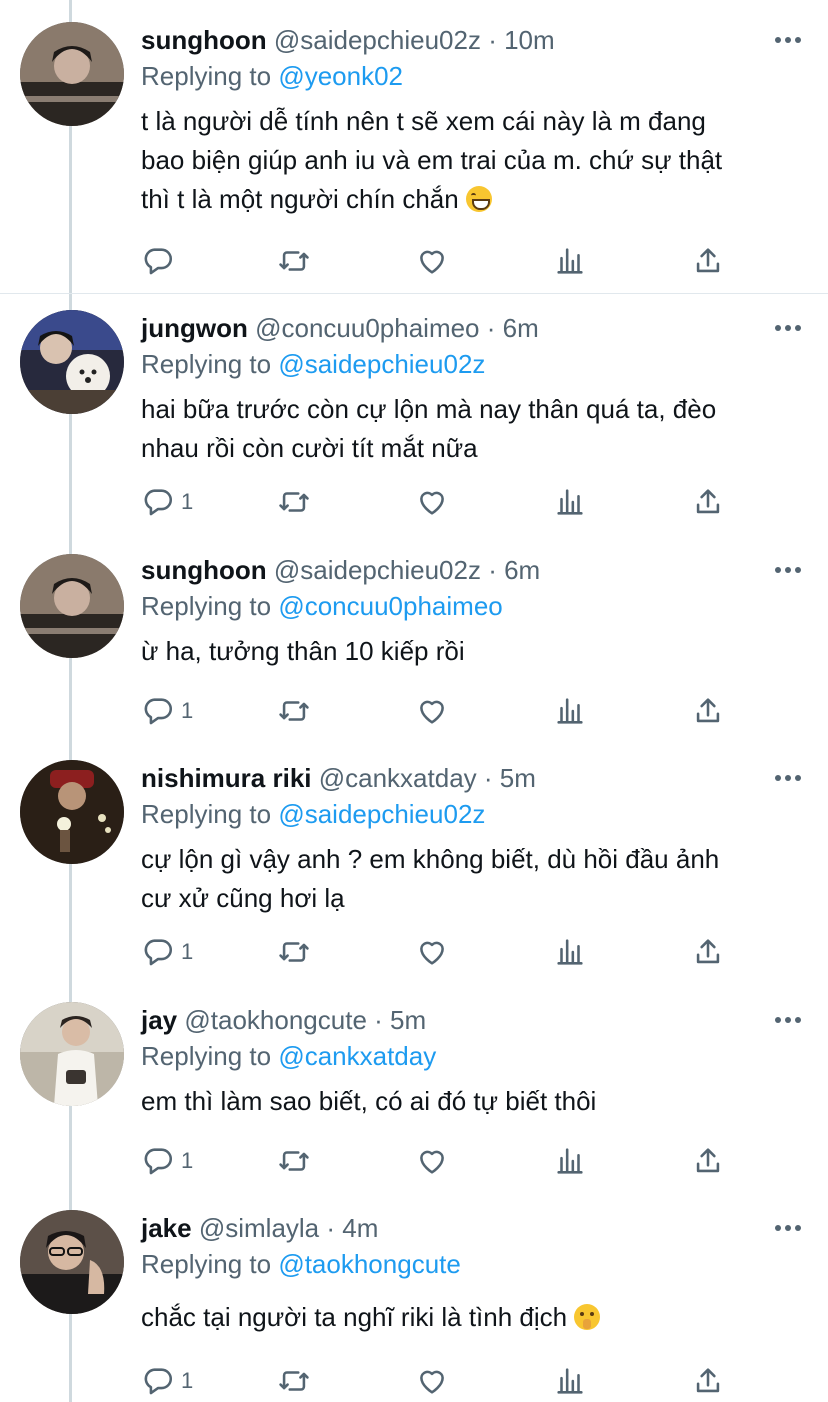 Image resolution: width=828 pixels, height=1402 pixels. Describe the element at coordinates (529, 40) in the screenshot. I see `timestamp: 10m` at that location.